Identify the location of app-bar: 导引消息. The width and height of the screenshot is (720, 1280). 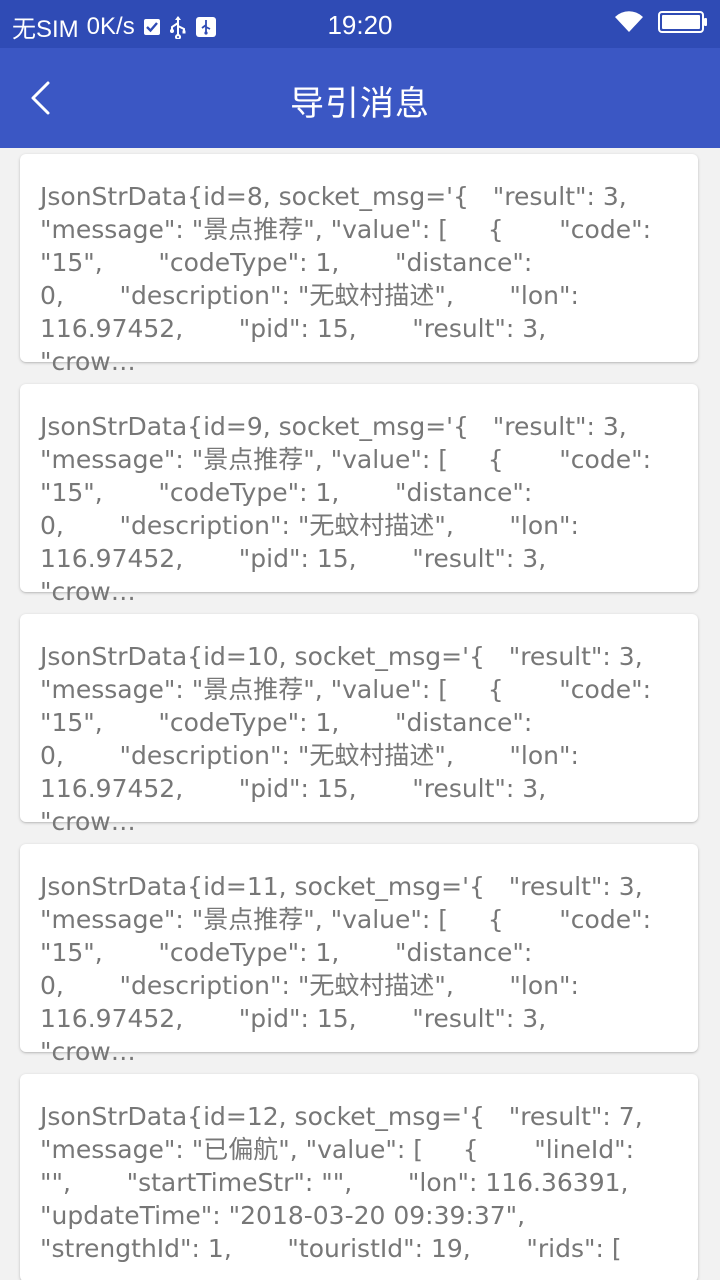
(360, 98).